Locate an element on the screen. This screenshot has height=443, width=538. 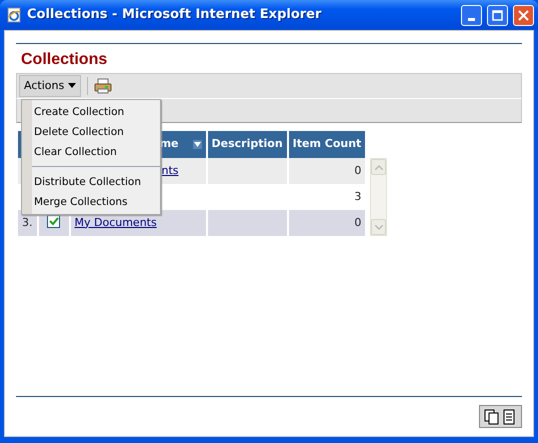
menu-item: Merge Collections is located at coordinates (96, 202).